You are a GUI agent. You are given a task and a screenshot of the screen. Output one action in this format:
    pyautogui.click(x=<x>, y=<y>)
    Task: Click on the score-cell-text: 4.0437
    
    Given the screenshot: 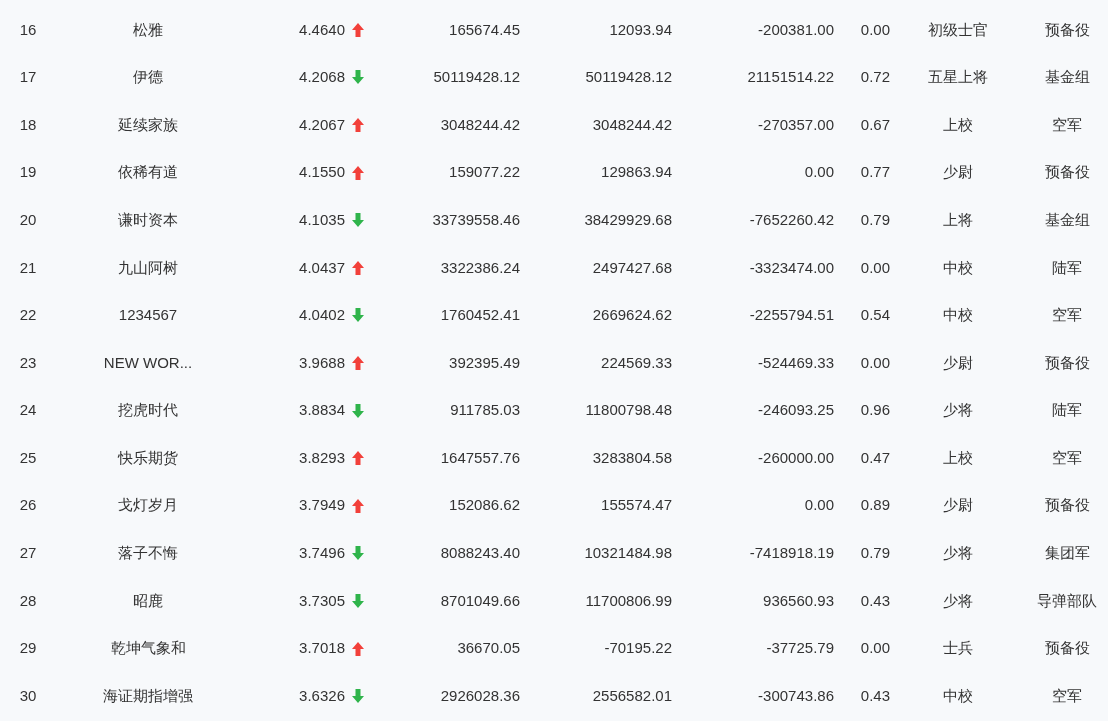 What is the action you would take?
    pyautogui.click(x=321, y=267)
    